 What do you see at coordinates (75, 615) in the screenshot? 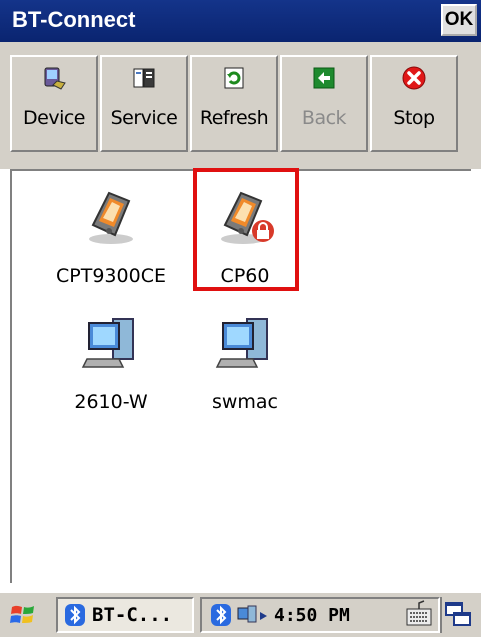
I see `bluetooth-icon` at bounding box center [75, 615].